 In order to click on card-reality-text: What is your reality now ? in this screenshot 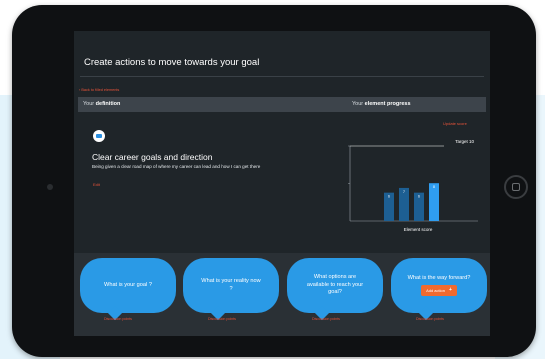, I will do `click(231, 284)`.